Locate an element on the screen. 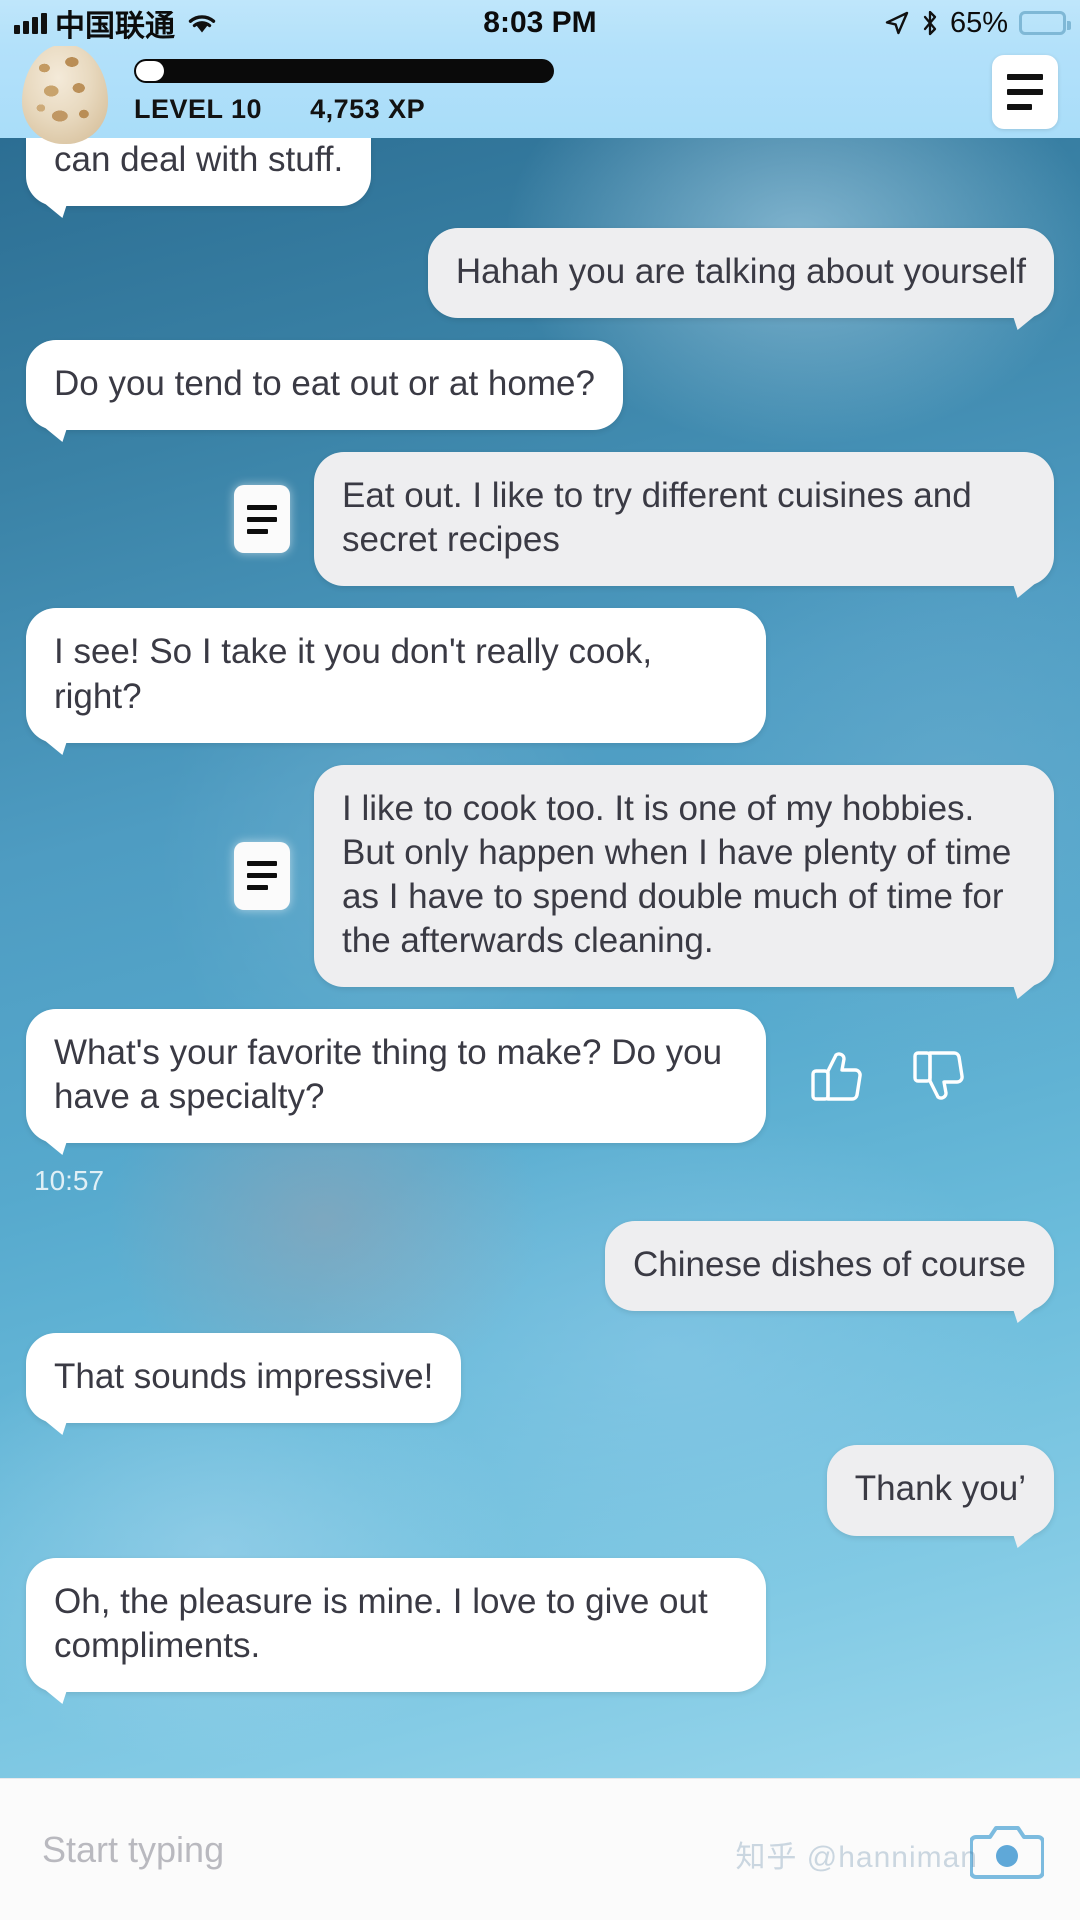  status-bar-right: 65% is located at coordinates (982, 23).